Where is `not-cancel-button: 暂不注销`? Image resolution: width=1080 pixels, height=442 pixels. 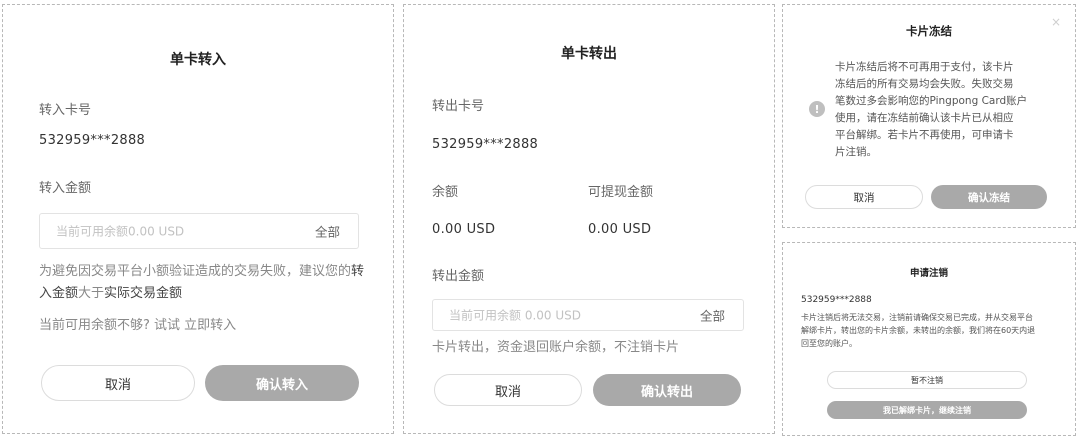 not-cancel-button: 暂不注销 is located at coordinates (927, 380).